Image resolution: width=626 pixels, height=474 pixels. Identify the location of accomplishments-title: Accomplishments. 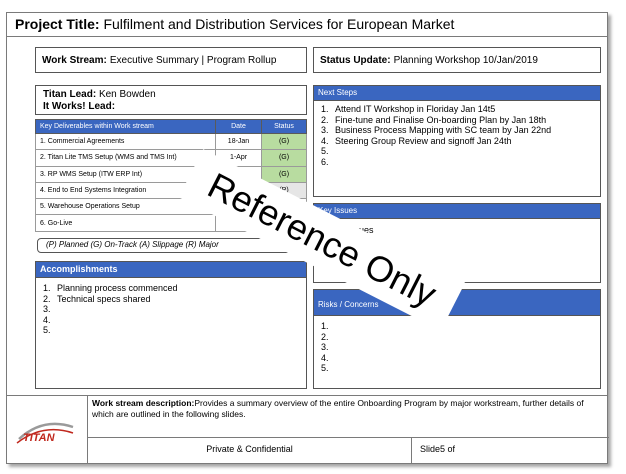
(171, 270).